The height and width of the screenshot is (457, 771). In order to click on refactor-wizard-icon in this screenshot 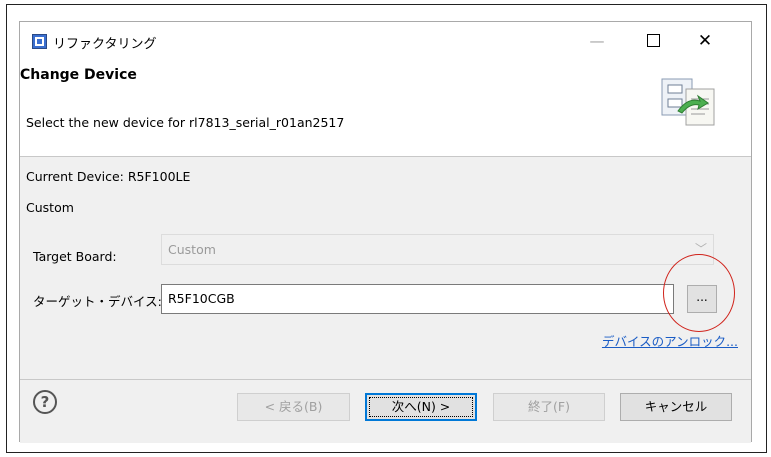, I will do `click(688, 102)`.